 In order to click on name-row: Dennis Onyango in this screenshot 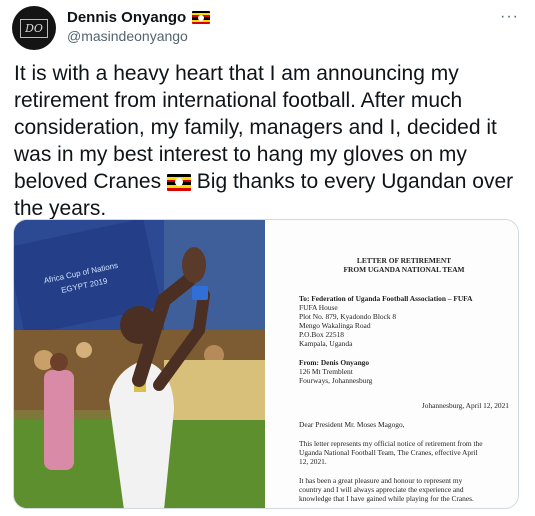, I will do `click(139, 17)`.